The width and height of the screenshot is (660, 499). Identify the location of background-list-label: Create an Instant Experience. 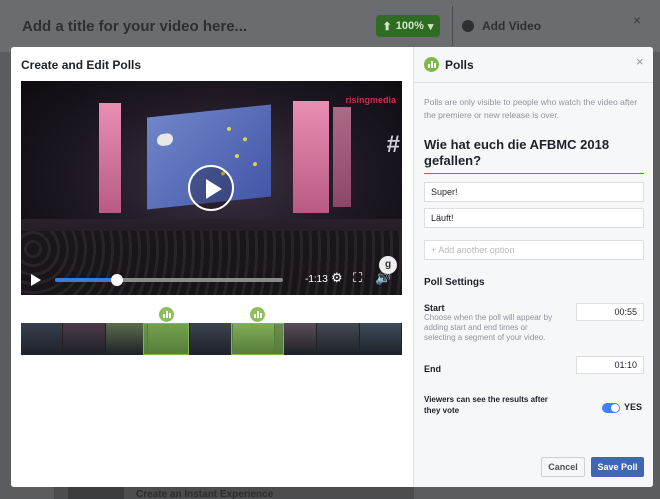
(205, 494).